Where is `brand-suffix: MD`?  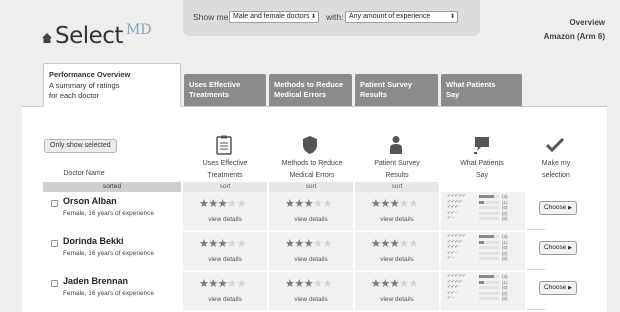
brand-suffix: MD is located at coordinates (138, 30).